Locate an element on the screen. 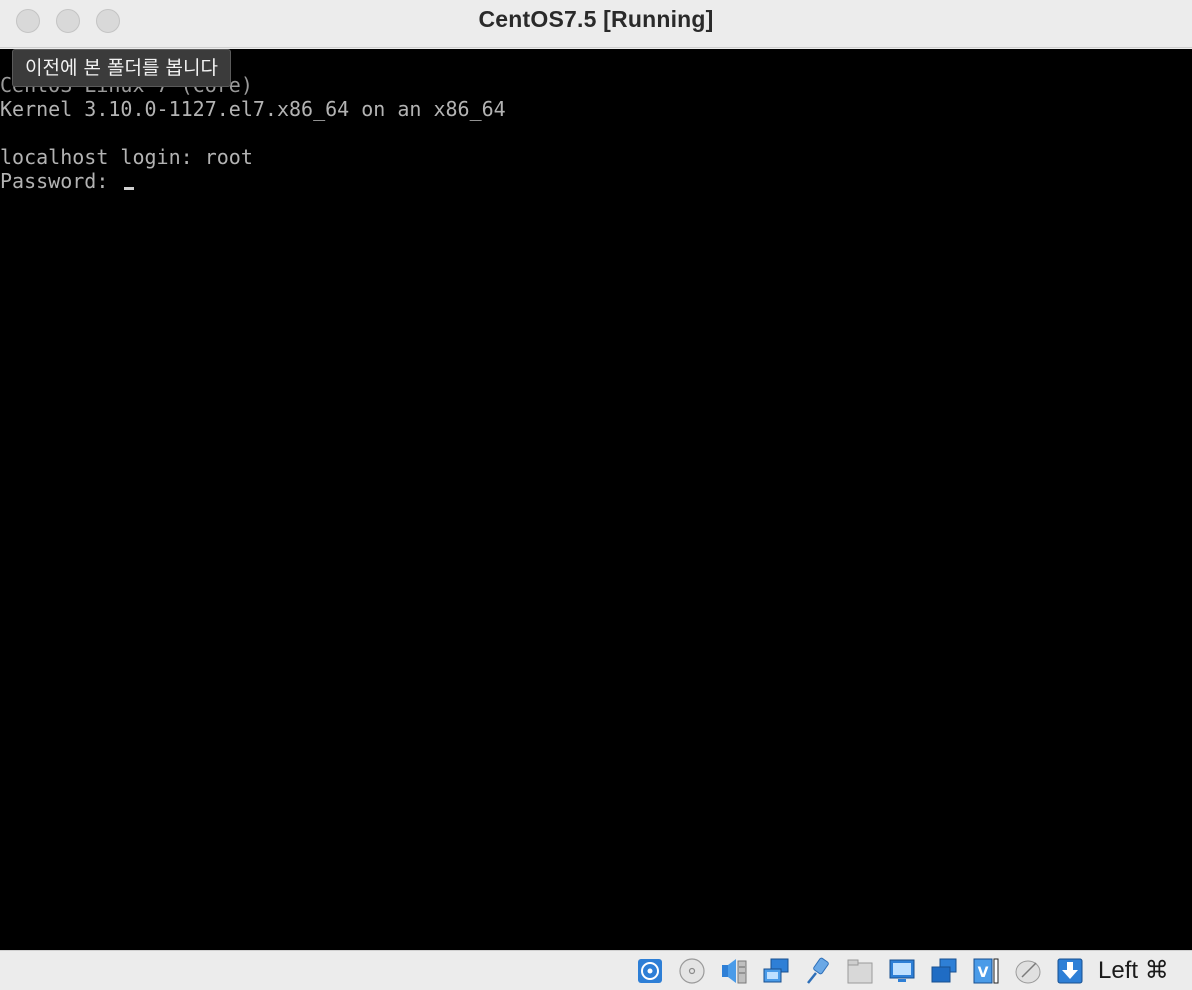  title-bar: CentOS7.5 [Running] is located at coordinates (596, 24).